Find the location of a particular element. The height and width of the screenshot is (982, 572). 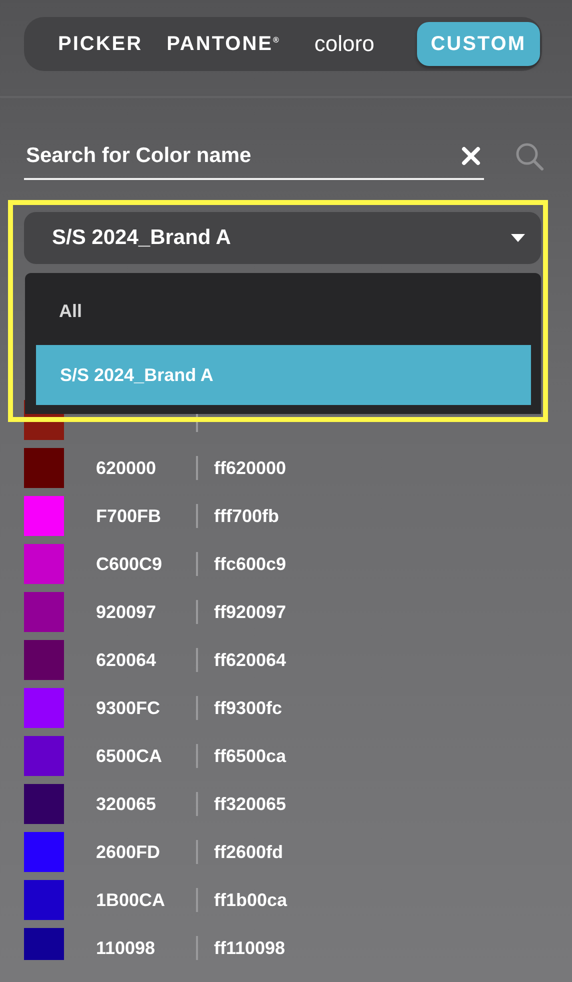

caret-icon is located at coordinates (518, 238).